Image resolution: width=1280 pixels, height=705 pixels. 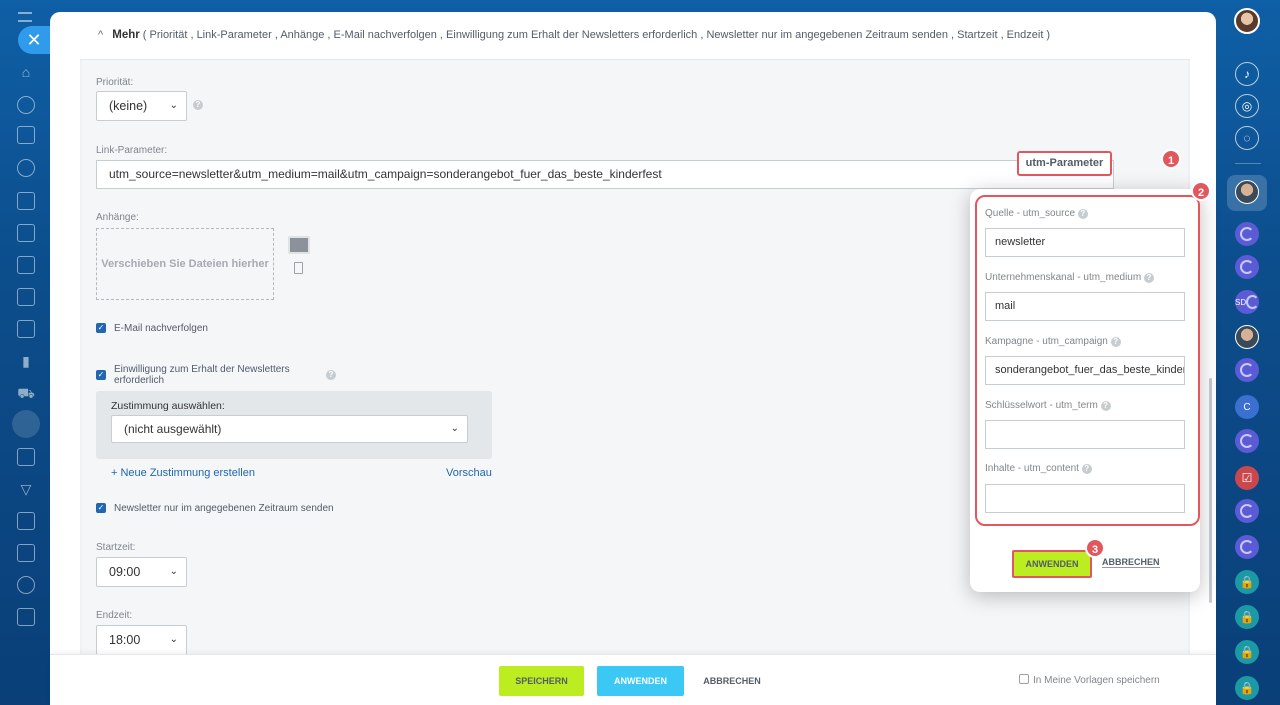 I want to click on contacts-icon, so click(x=26, y=168).